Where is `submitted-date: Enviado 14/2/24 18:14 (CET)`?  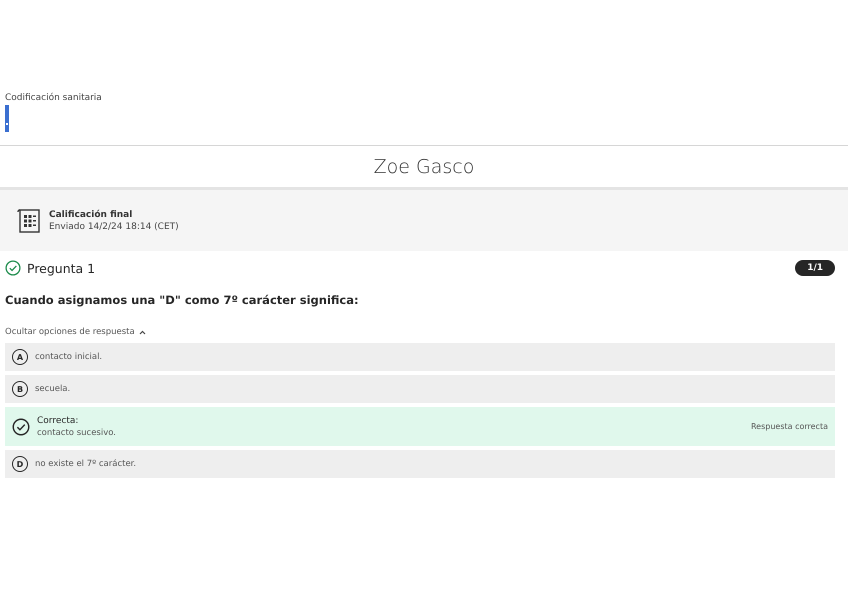
submitted-date: Enviado 14/2/24 18:14 (CET) is located at coordinates (114, 227).